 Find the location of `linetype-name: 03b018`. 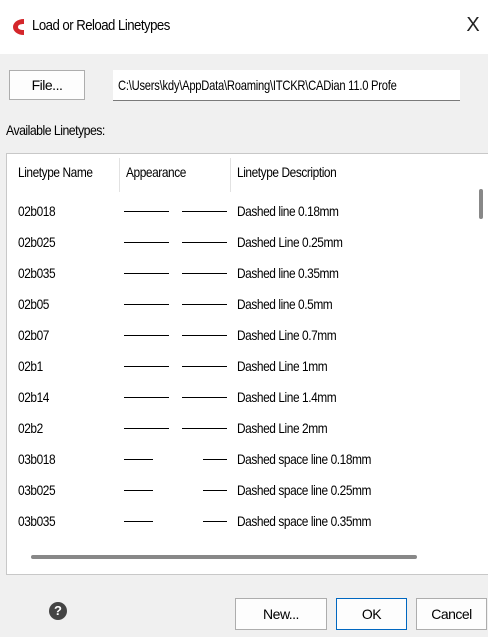

linetype-name: 03b018 is located at coordinates (37, 459).